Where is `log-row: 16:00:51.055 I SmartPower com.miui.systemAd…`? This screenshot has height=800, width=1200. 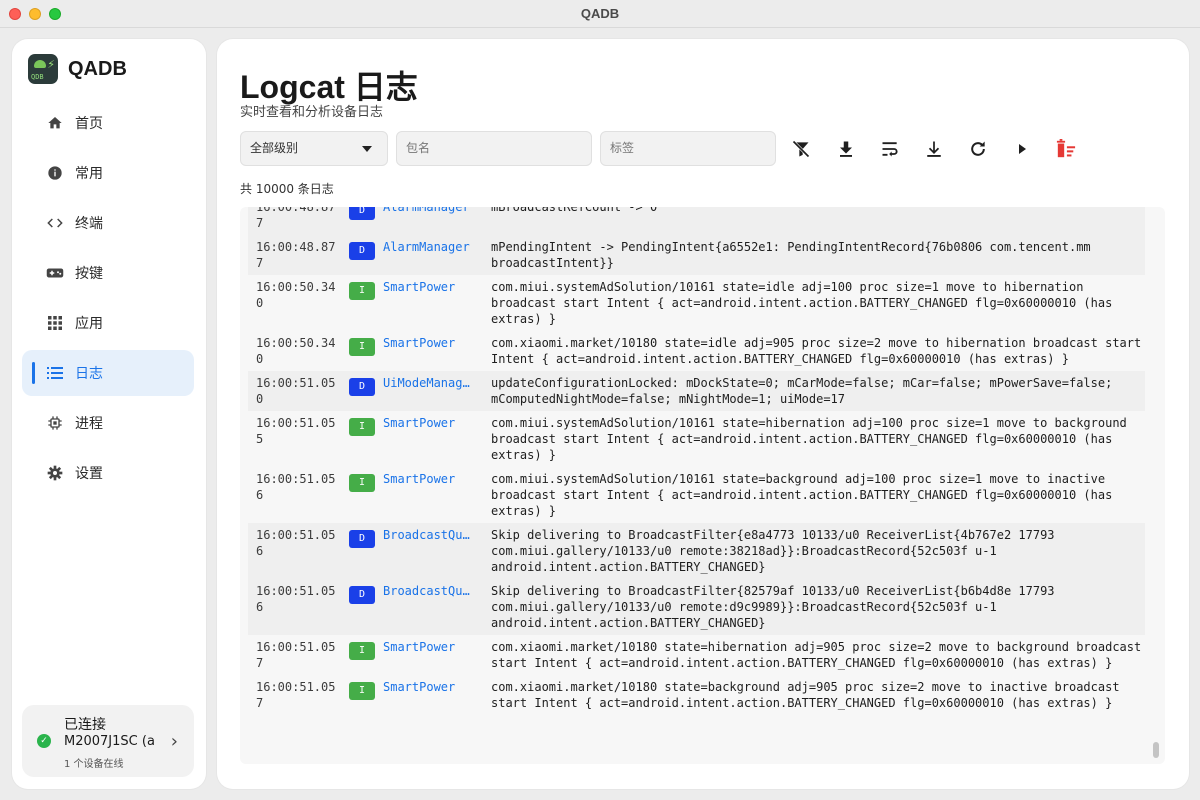 log-row: 16:00:51.055 I SmartPower com.miui.systemAd… is located at coordinates (696, 439).